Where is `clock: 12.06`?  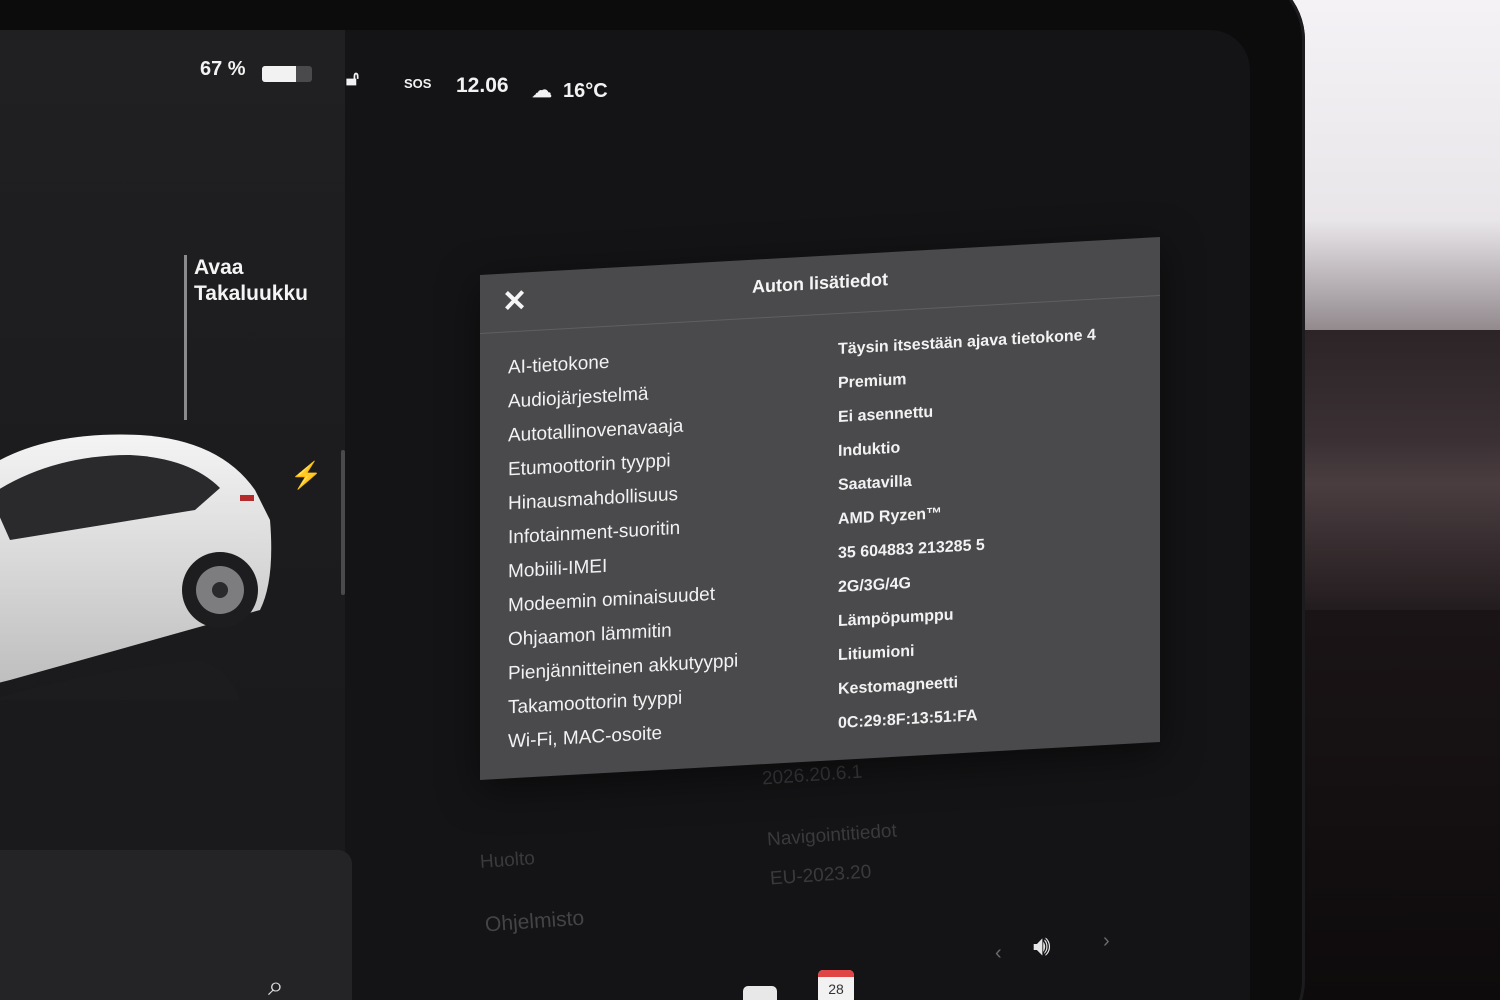
clock: 12.06 is located at coordinates (482, 85).